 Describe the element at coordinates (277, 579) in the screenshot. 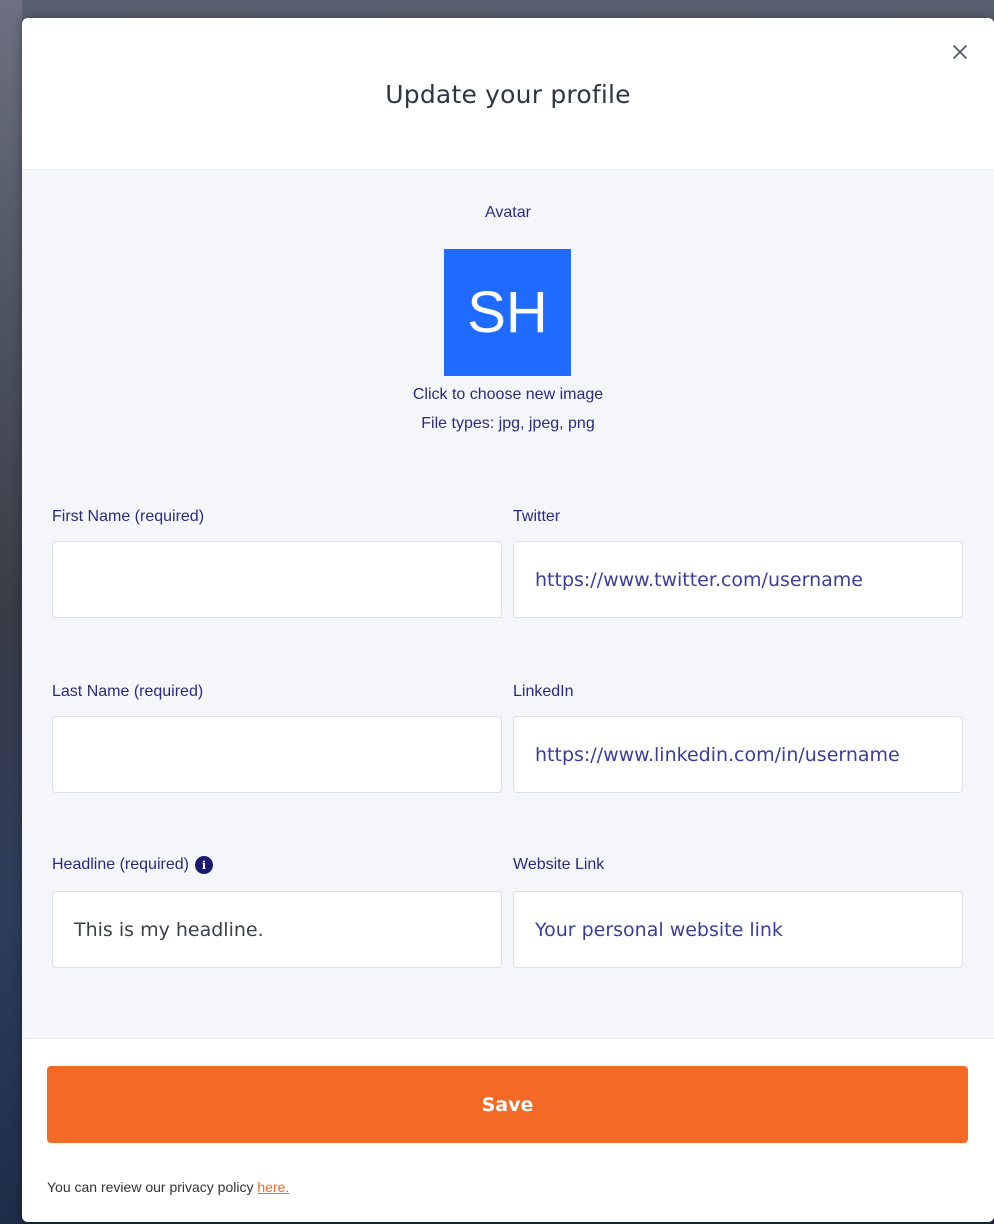

I see `first-name-input` at that location.